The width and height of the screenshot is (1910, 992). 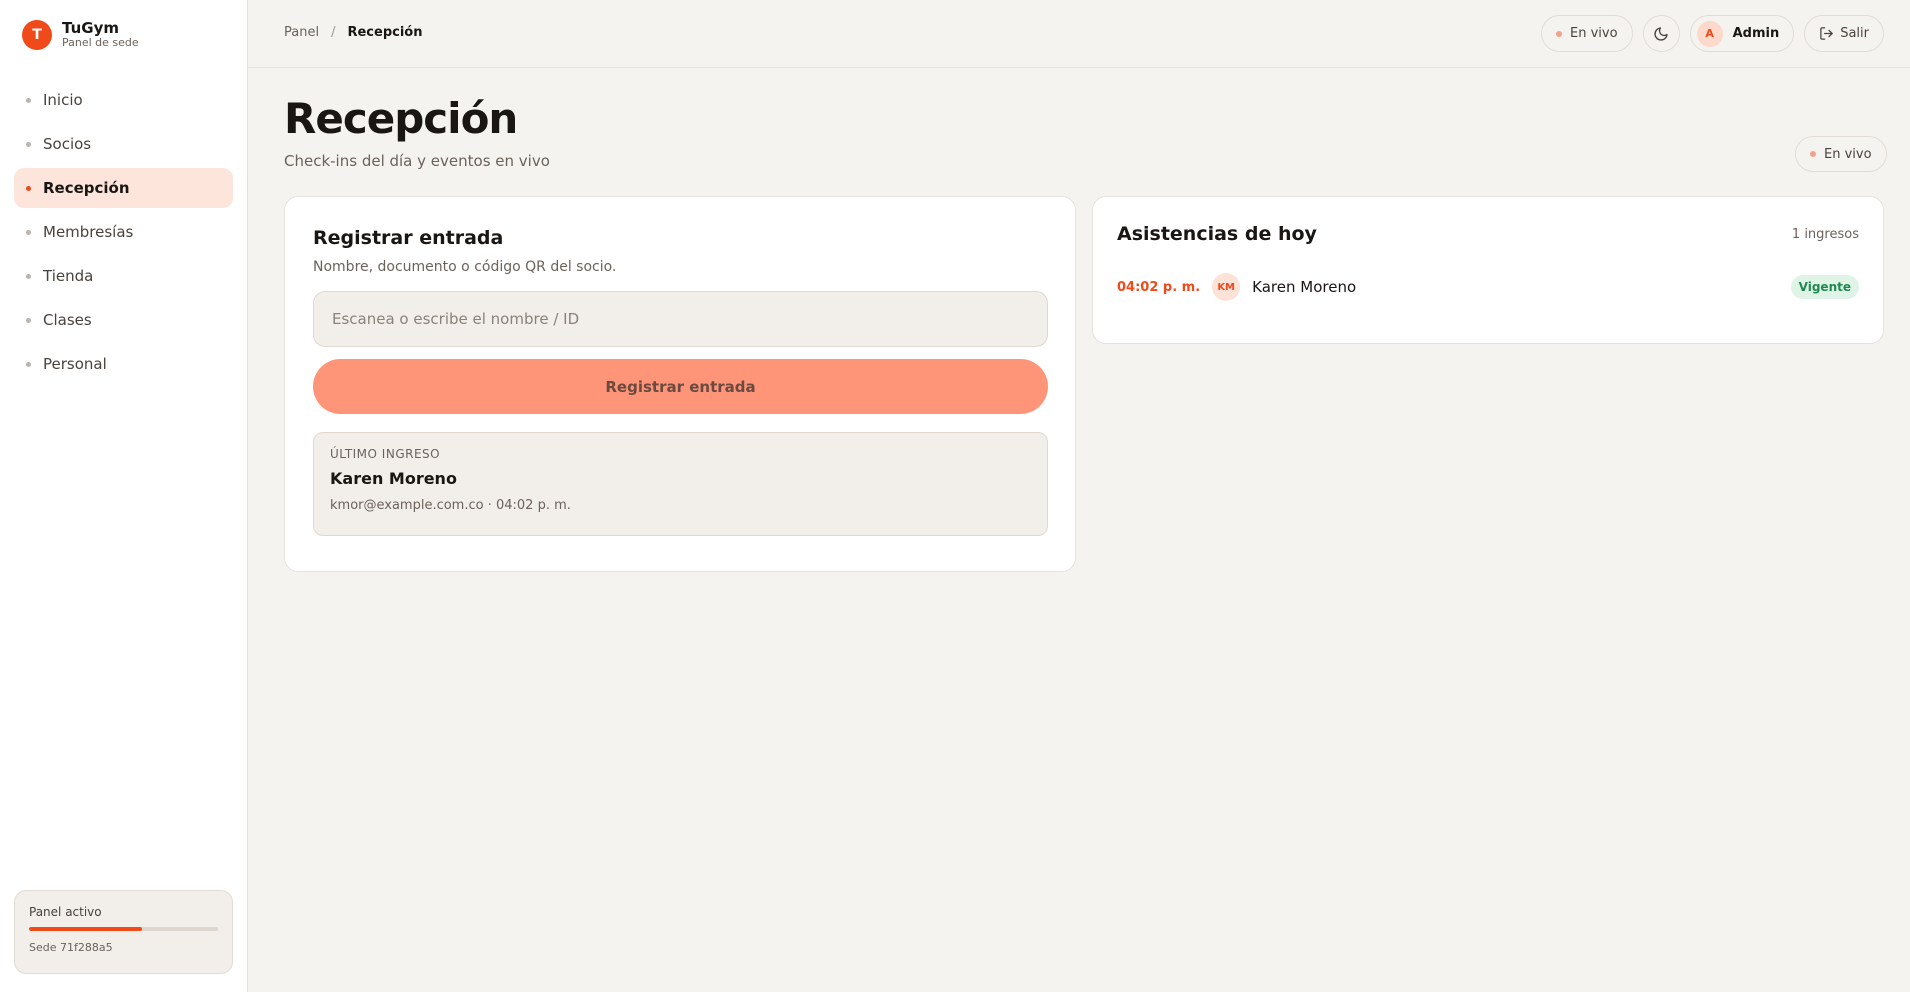 I want to click on breadcrumb: Panel / Recepción, so click(x=353, y=32).